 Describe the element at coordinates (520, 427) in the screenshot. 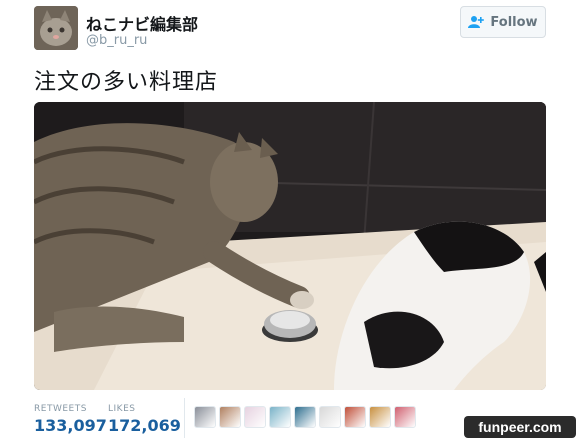

I see `watermark: funpeer.com` at that location.